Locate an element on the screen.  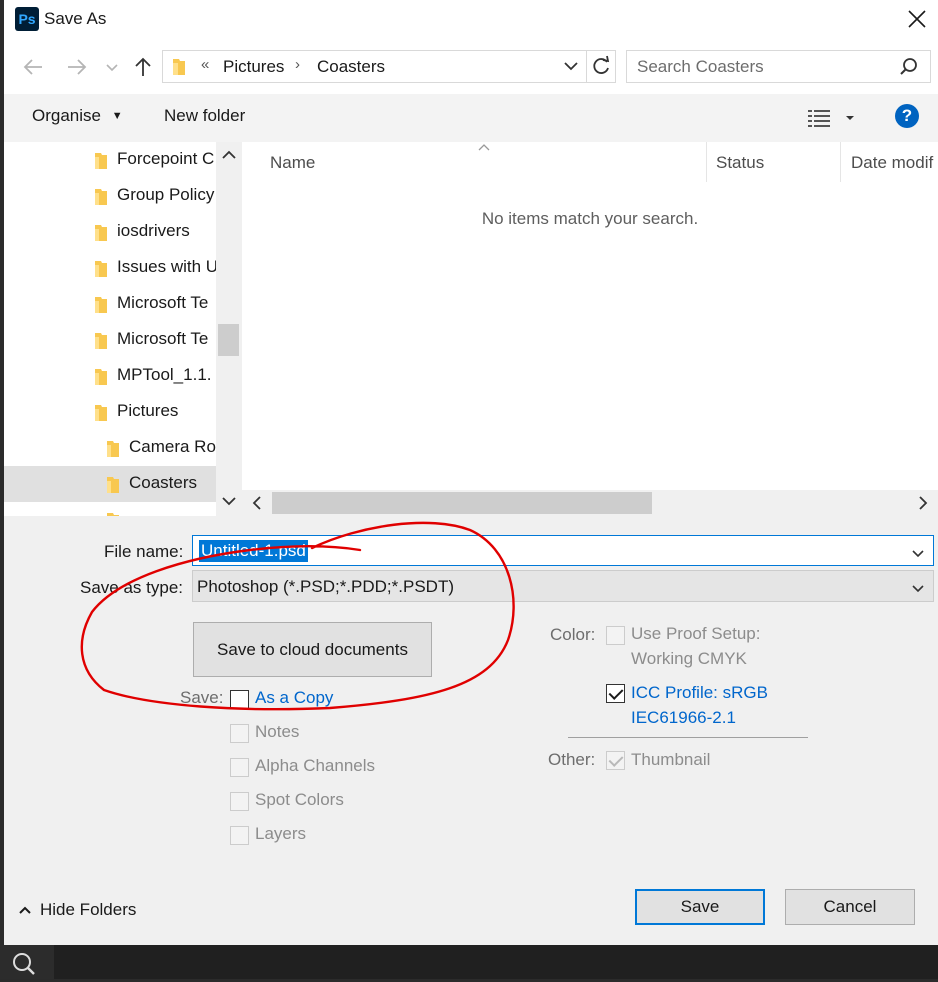
scroll-right-icon is located at coordinates (923, 503).